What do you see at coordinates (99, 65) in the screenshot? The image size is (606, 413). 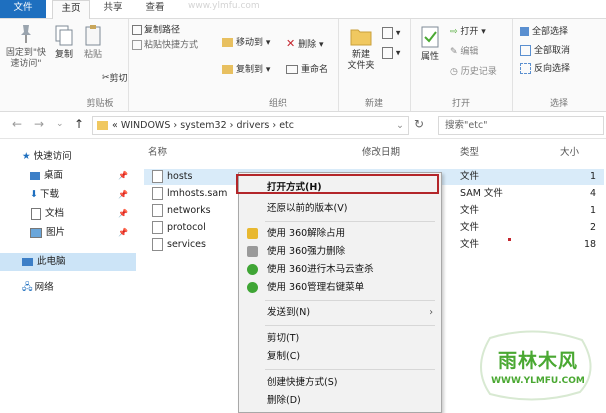 I see `clipboard-group: 固定到"快 速访问" 复制 粘贴 复制路径 粘贴快捷方式 ✂剪切 剪贴板` at bounding box center [99, 65].